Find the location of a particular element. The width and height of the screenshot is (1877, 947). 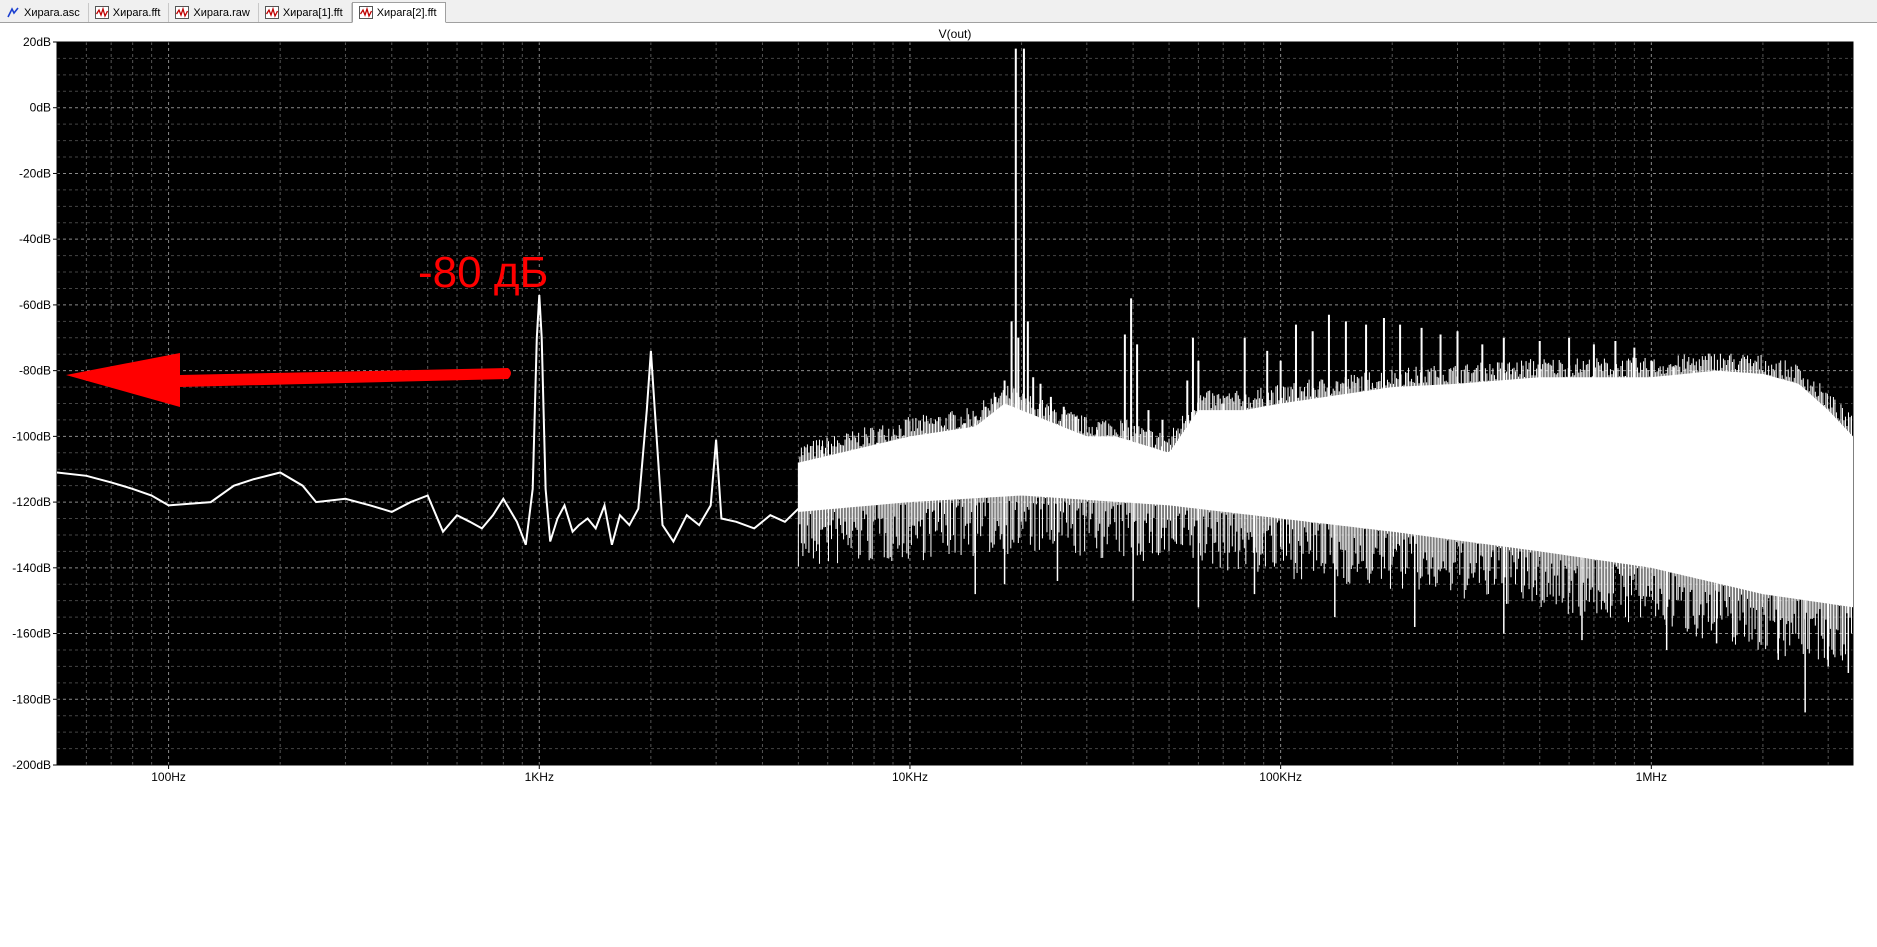

y-tick-label: -120dB is located at coordinates (31, 502).